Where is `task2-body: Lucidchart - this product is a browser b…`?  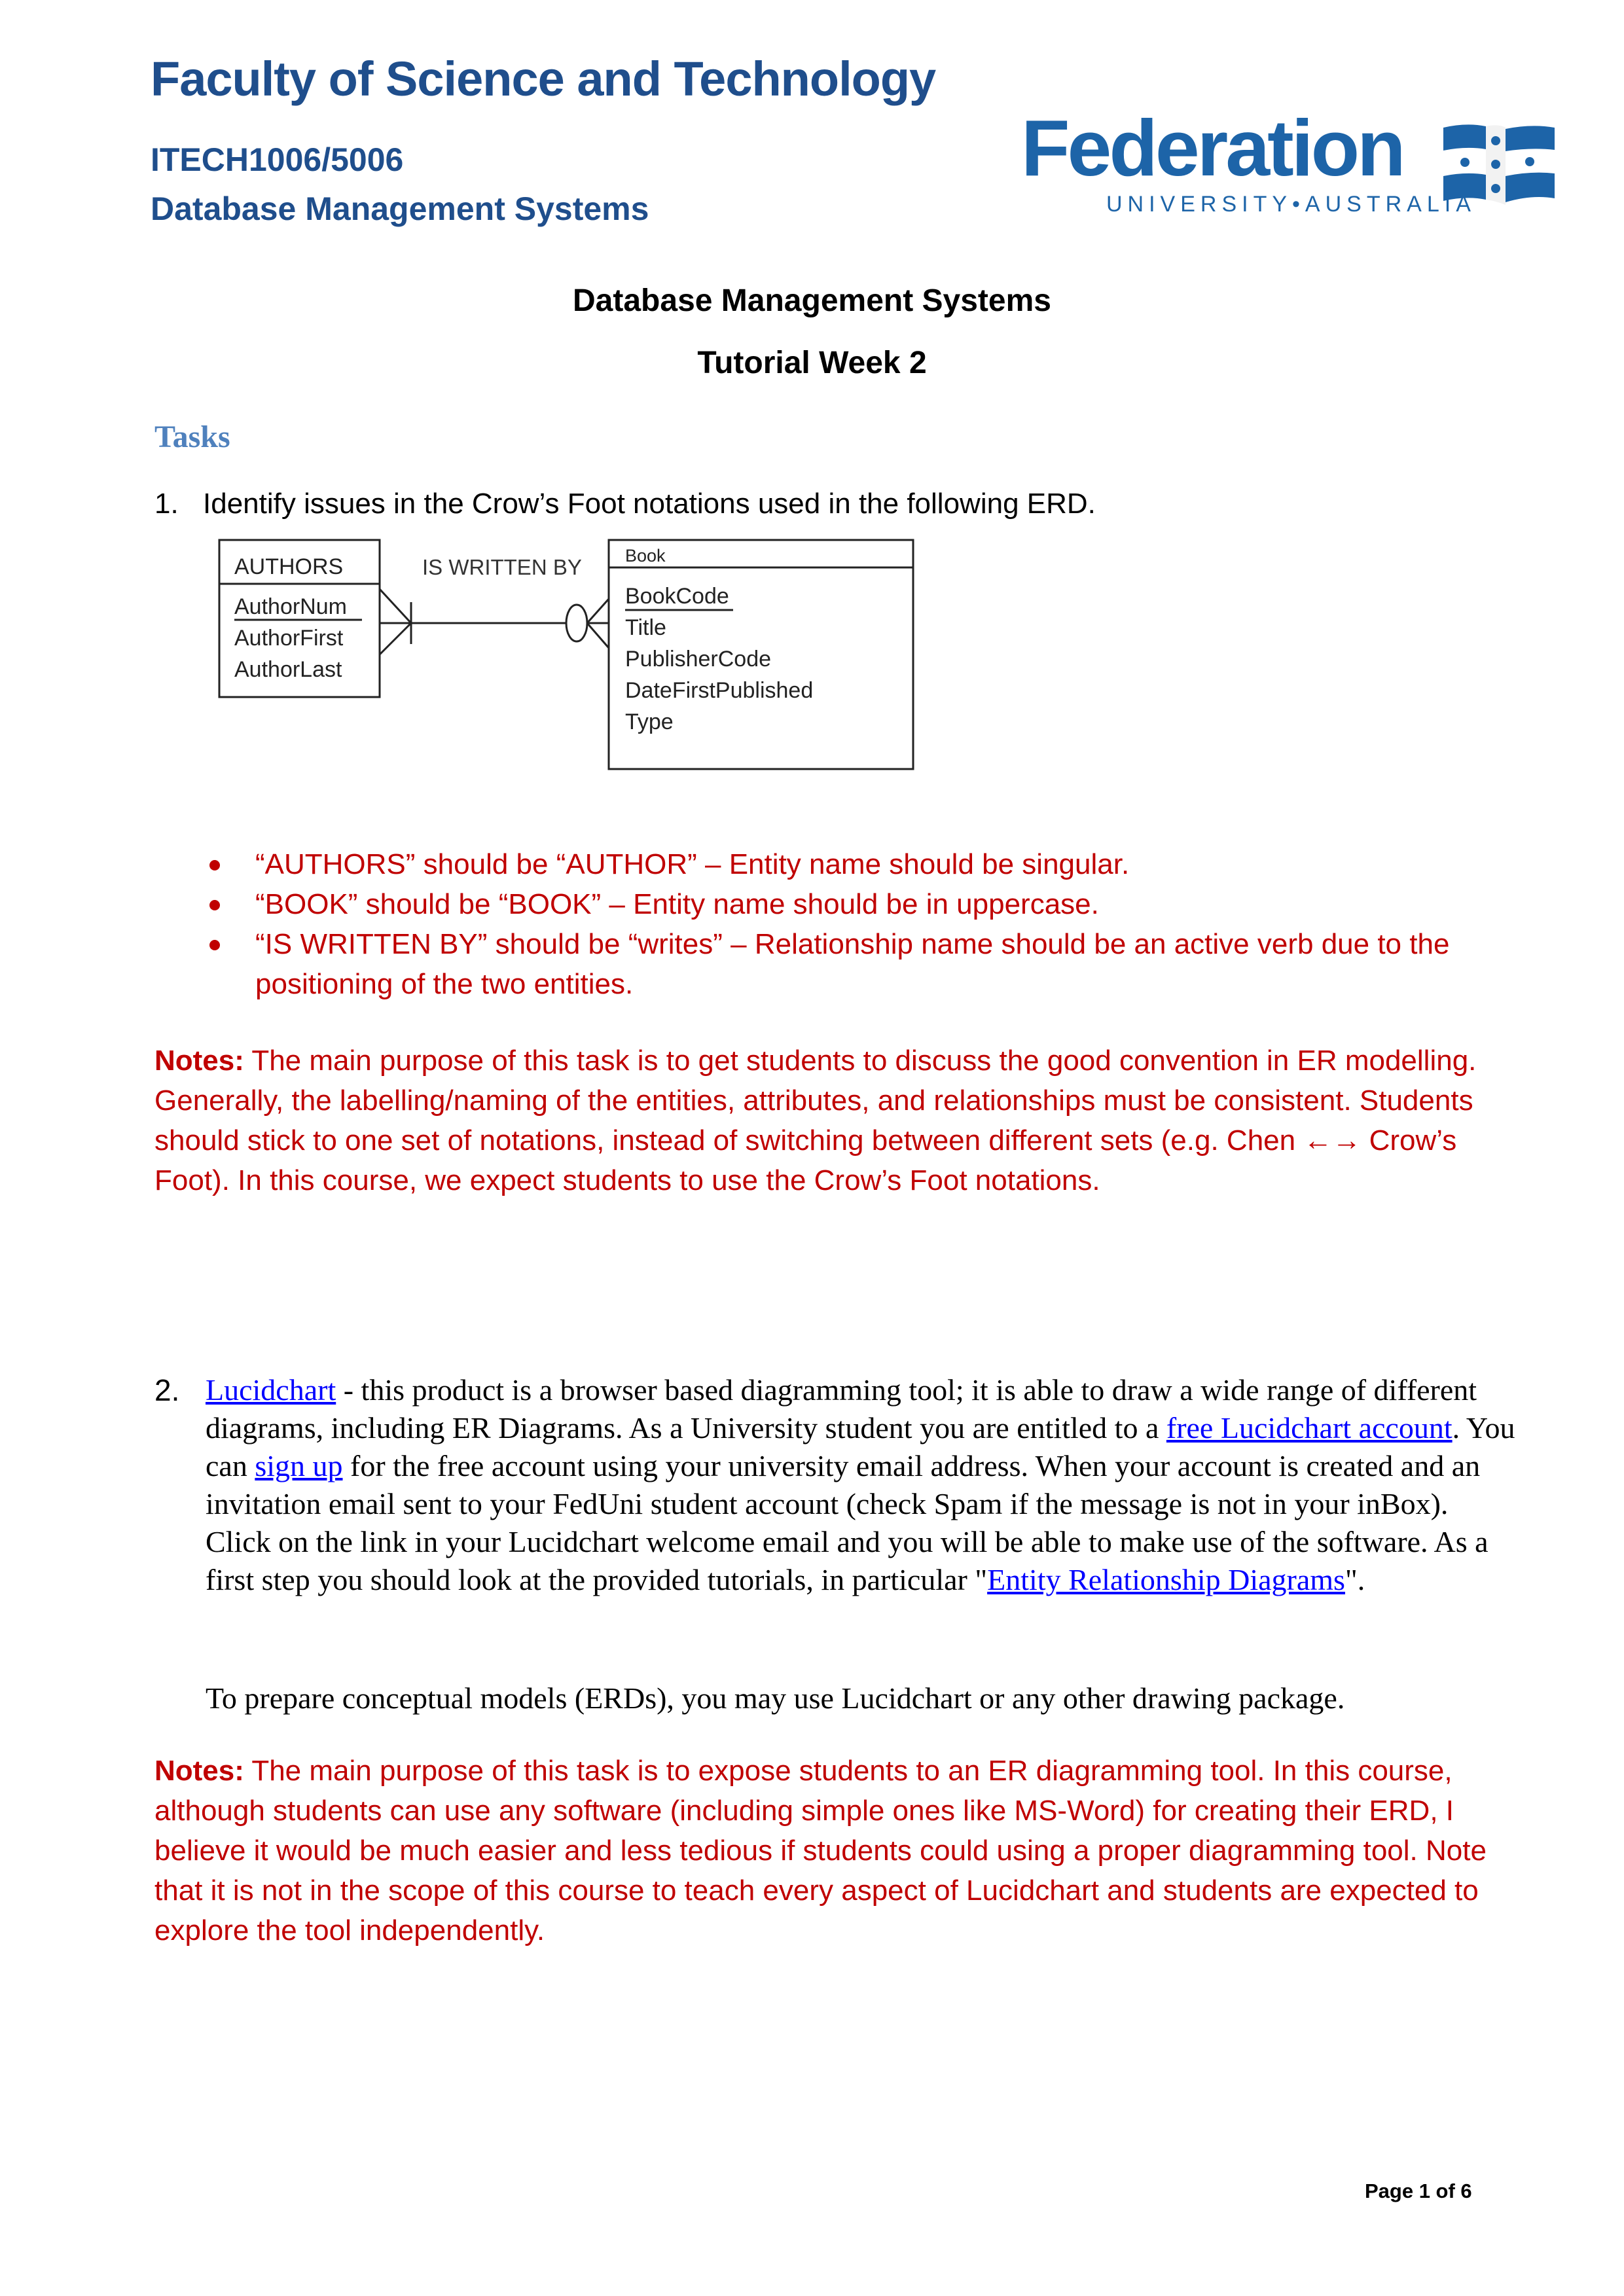 task2-body: Lucidchart - this product is a browser b… is located at coordinates (860, 1484).